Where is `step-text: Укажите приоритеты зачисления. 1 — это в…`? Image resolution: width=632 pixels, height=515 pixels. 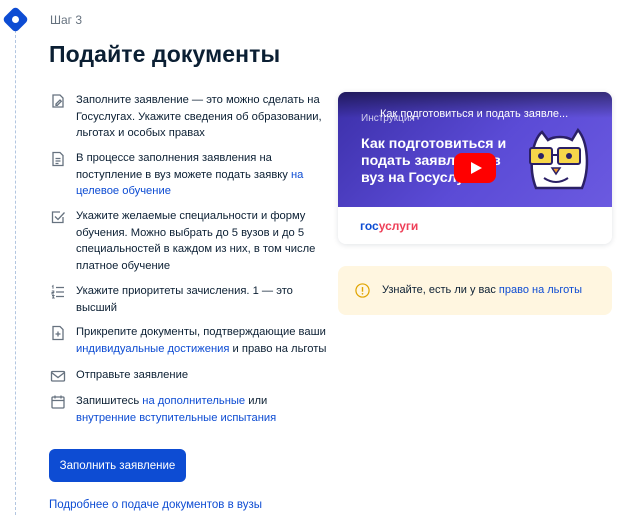
step-text: Укажите приоритеты зачисления. 1 — это в… is located at coordinates (203, 299).